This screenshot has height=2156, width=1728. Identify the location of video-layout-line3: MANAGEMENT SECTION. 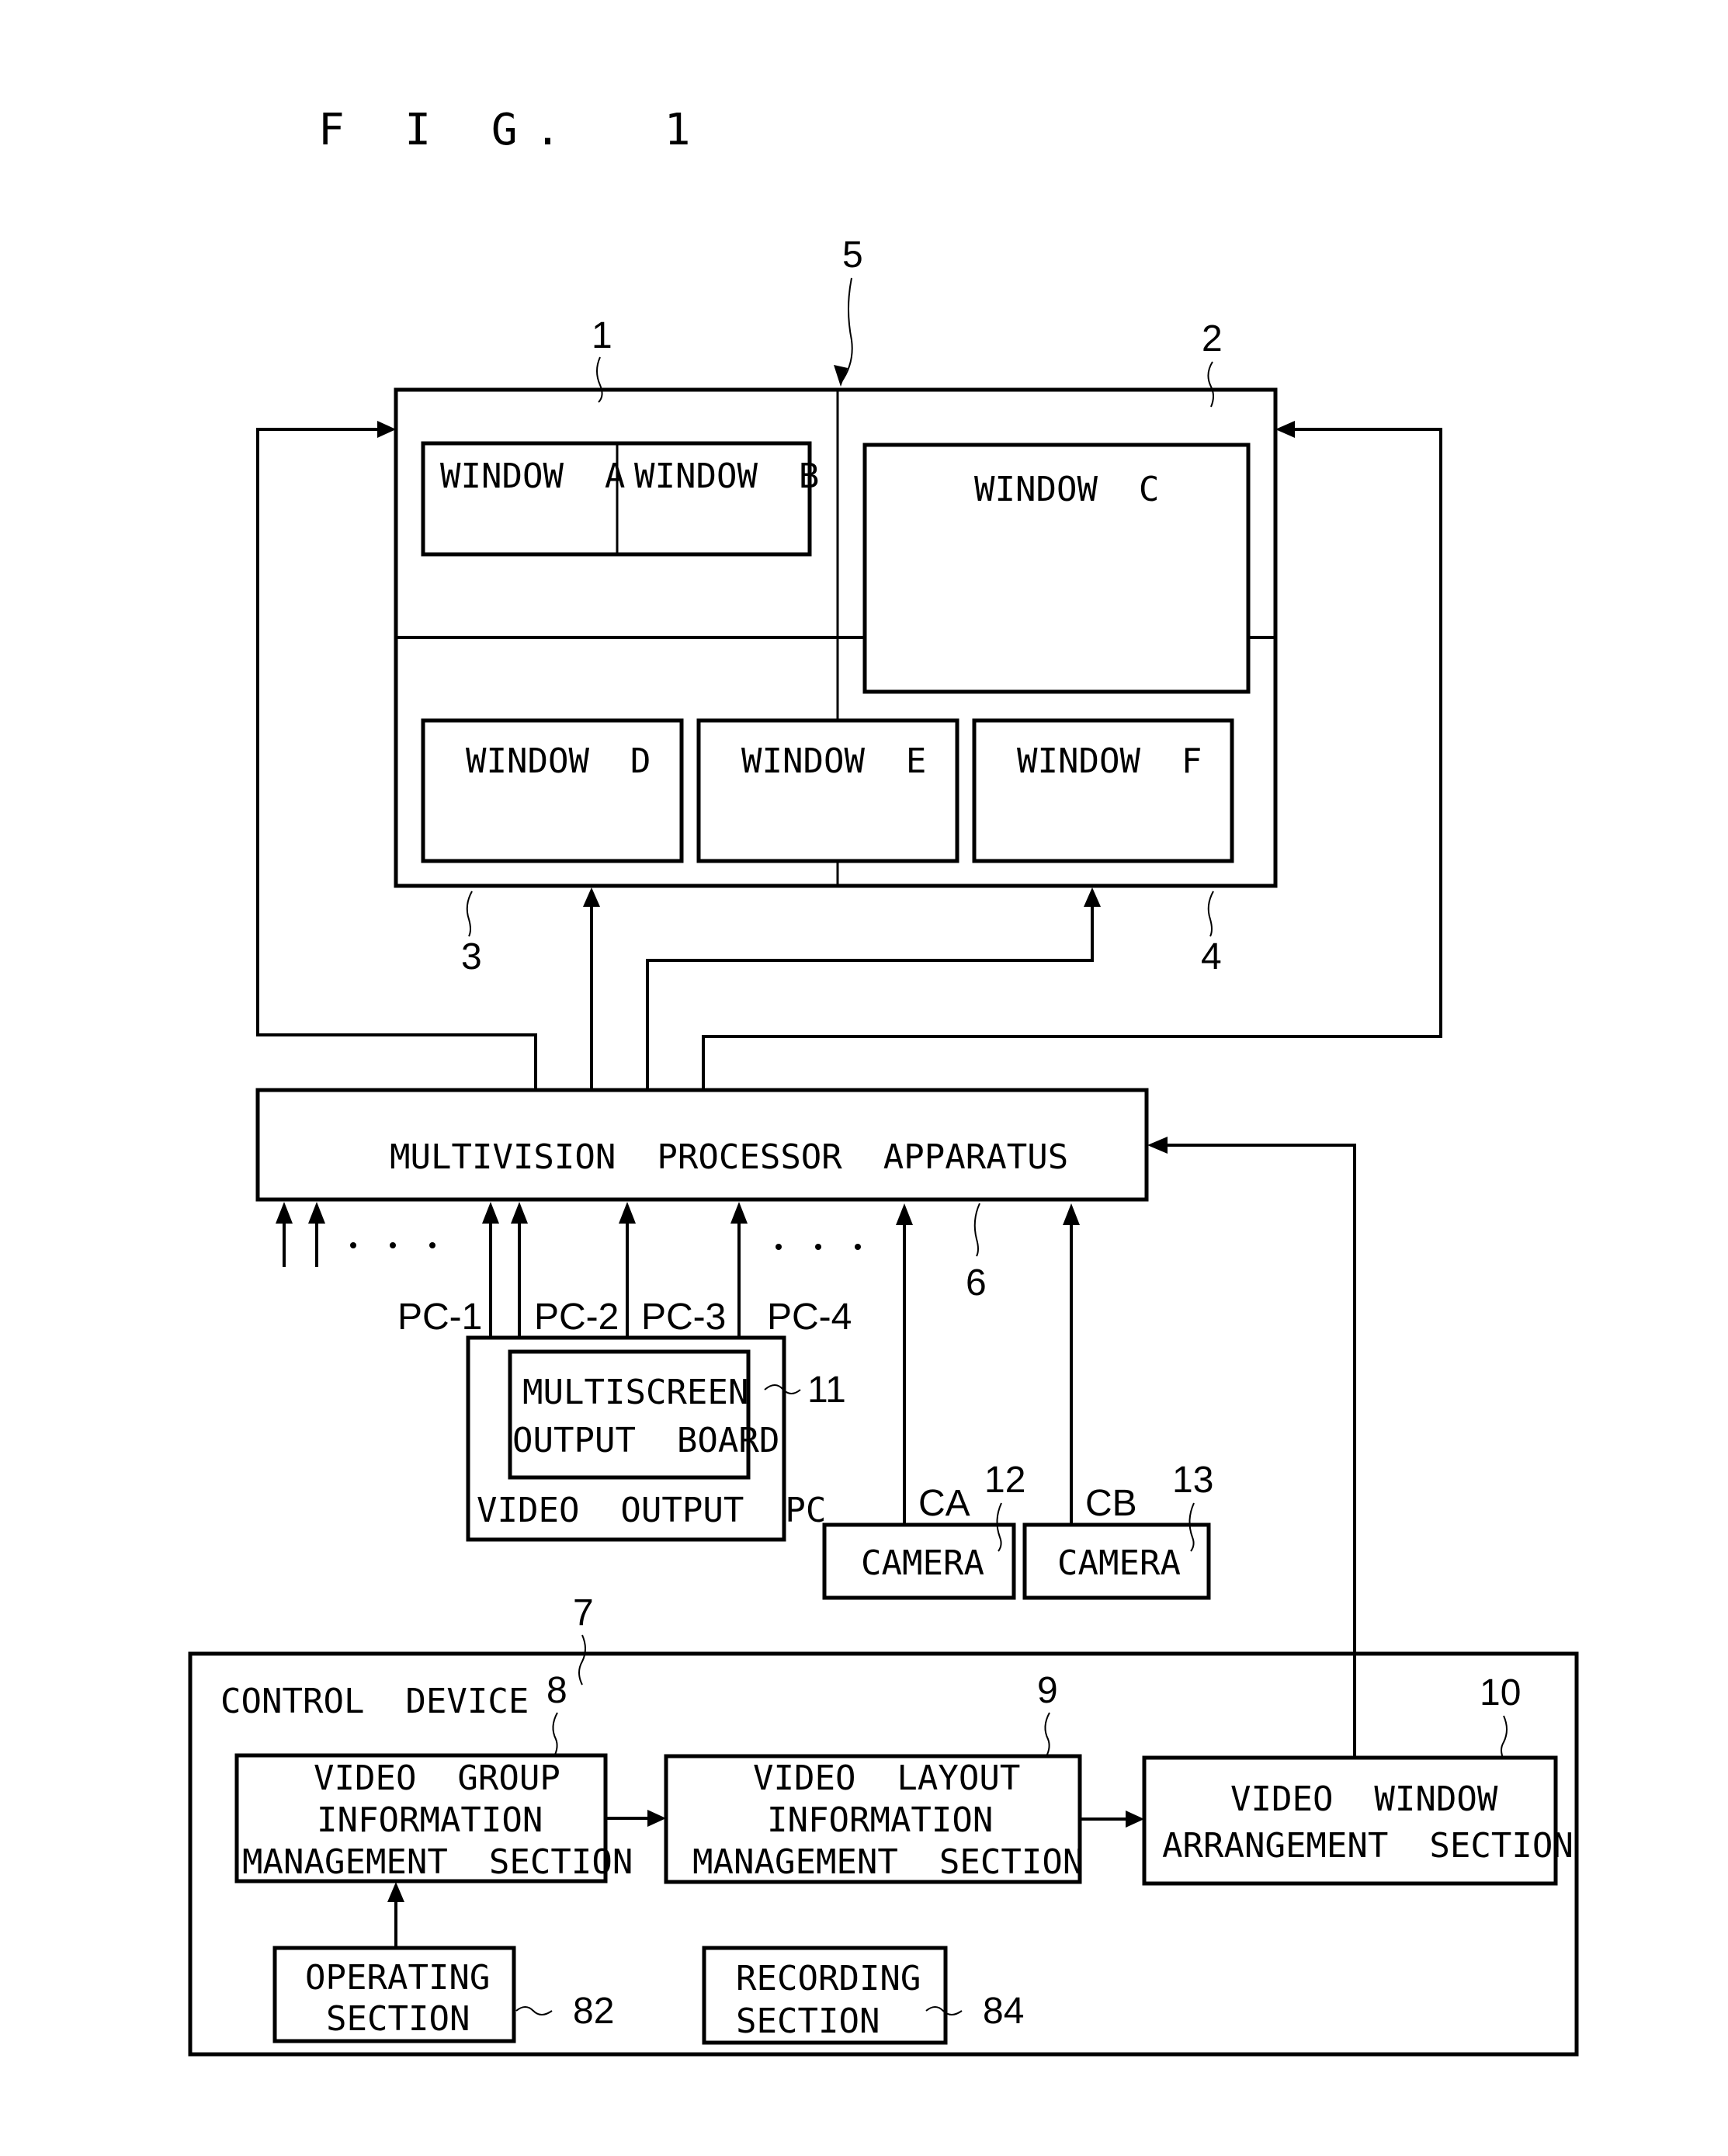
(887, 1862).